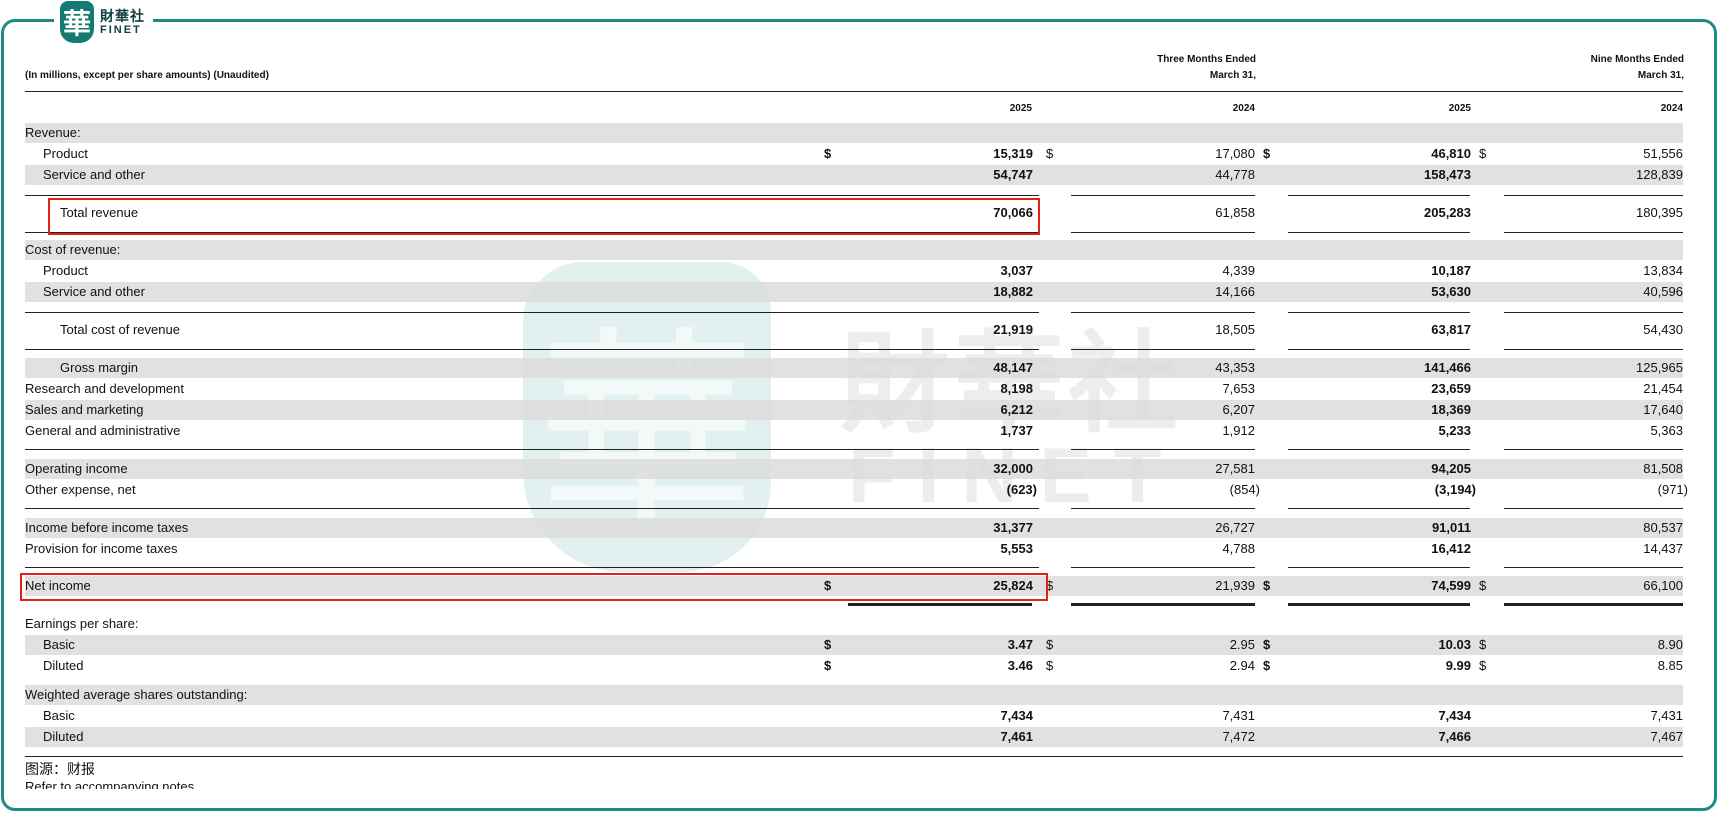  I want to click on rule-cost-top-c4, so click(1593, 312).